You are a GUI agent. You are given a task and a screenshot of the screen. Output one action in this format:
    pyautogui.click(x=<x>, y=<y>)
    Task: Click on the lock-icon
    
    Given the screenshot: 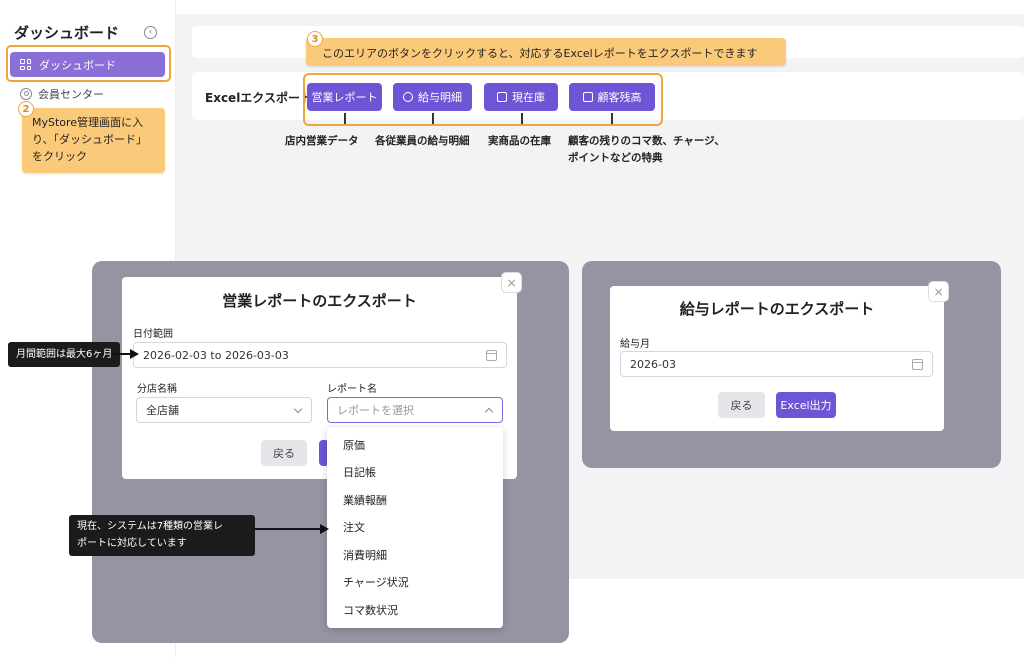 What is the action you would take?
    pyautogui.click(x=502, y=97)
    